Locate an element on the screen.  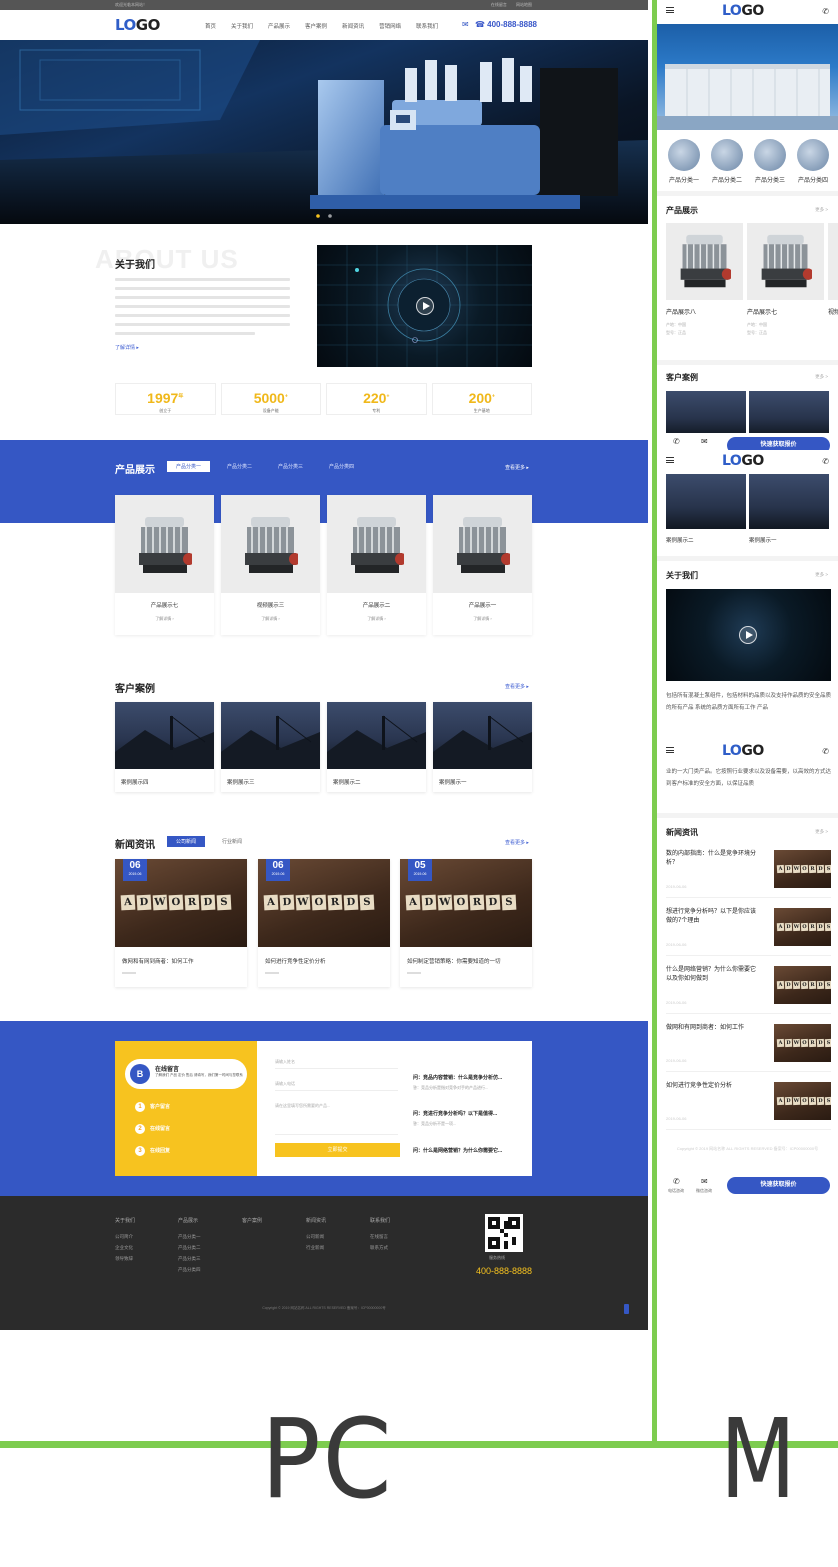
case-card: 案例展示一 is located at coordinates (482, 747).